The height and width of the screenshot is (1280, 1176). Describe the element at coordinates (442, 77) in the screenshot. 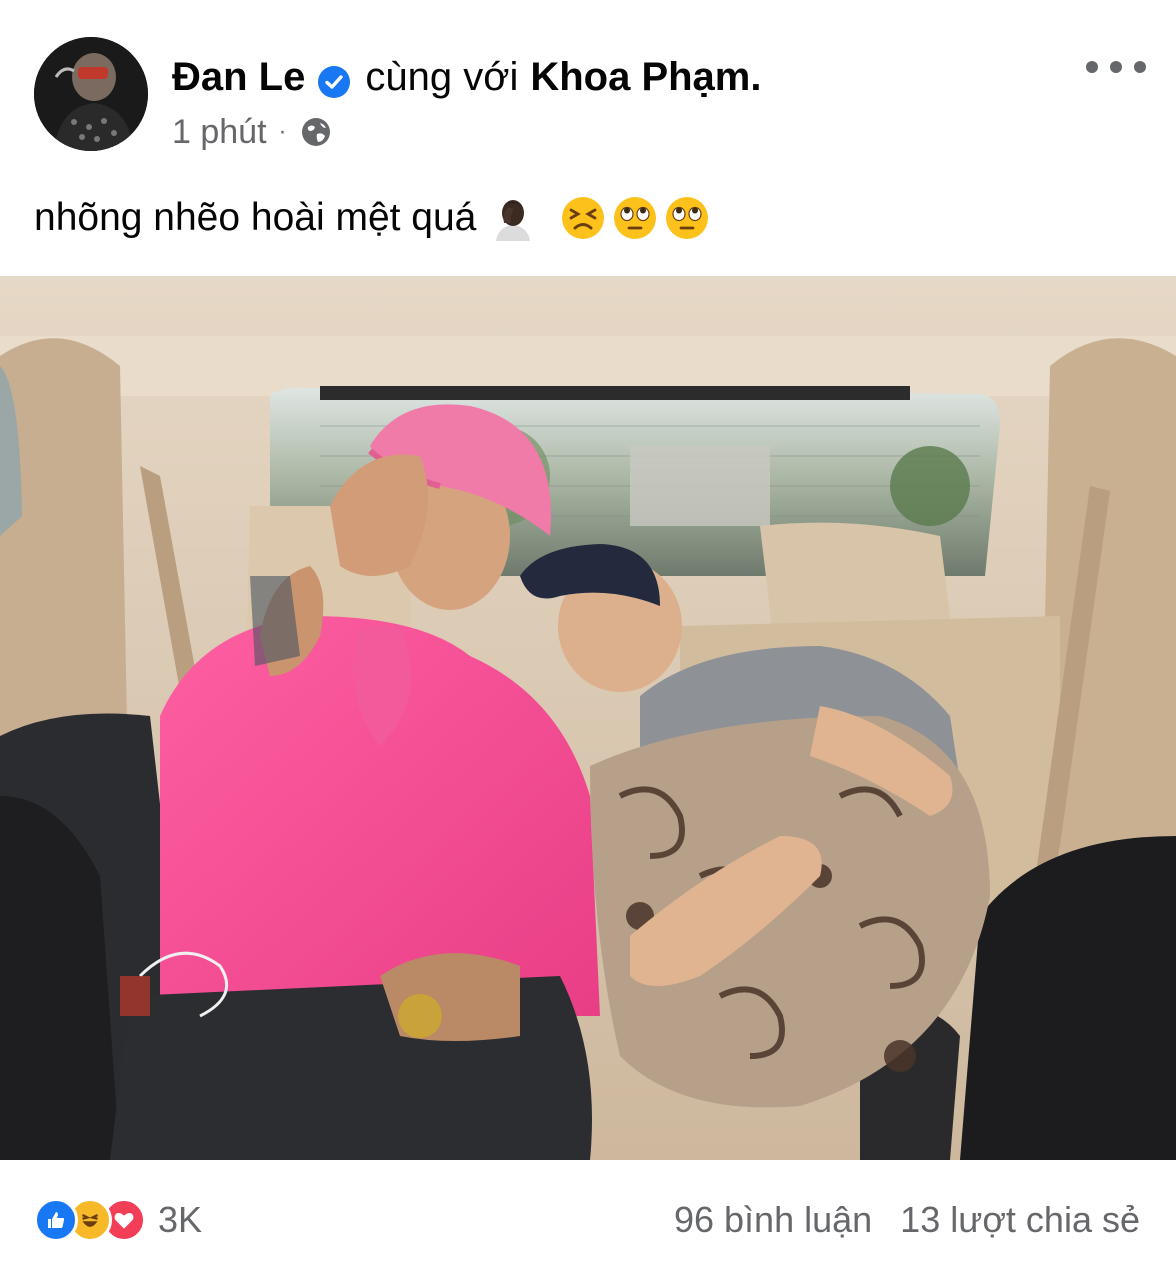

I see `with-text: cùng với` at that location.